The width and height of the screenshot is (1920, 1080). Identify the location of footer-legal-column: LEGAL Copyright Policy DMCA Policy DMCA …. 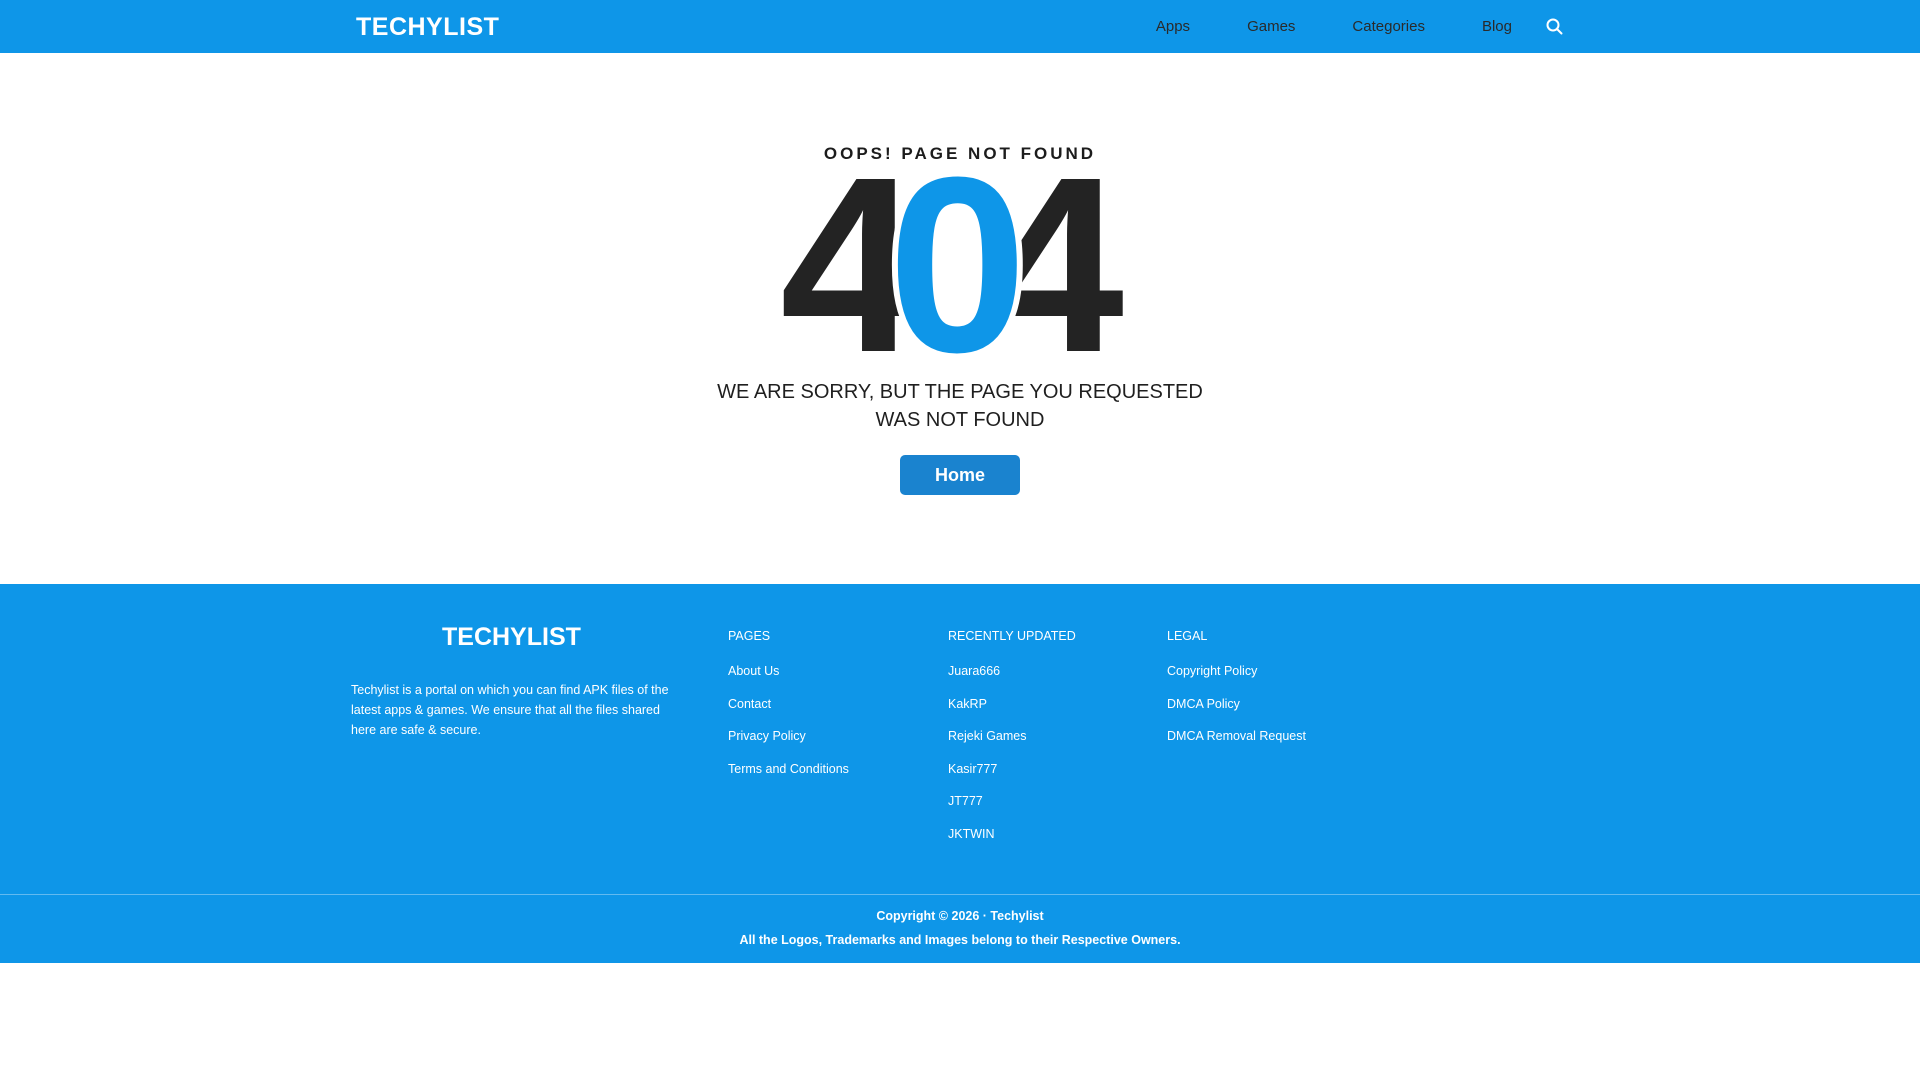
(1236, 695).